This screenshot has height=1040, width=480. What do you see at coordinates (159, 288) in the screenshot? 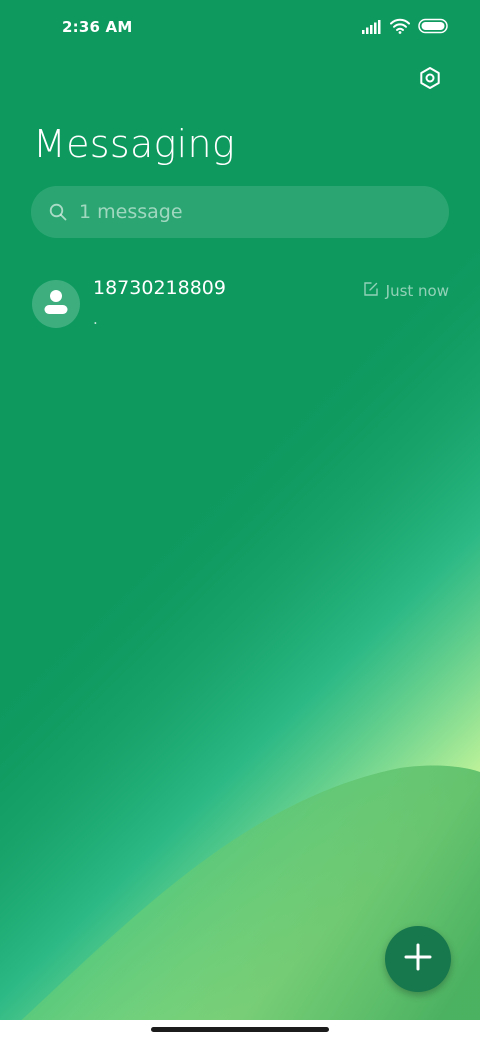
I see `conversation-name: 18730218809` at bounding box center [159, 288].